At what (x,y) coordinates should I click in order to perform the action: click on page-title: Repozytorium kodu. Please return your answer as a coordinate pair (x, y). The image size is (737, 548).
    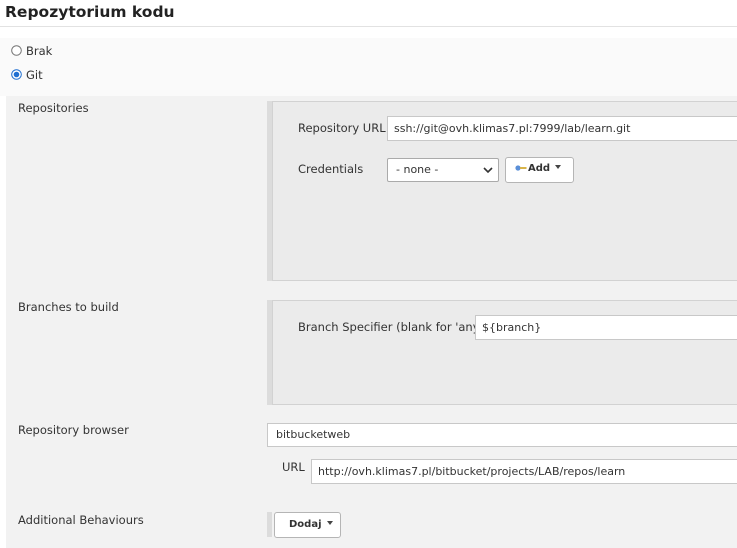
    Looking at the image, I should click on (90, 12).